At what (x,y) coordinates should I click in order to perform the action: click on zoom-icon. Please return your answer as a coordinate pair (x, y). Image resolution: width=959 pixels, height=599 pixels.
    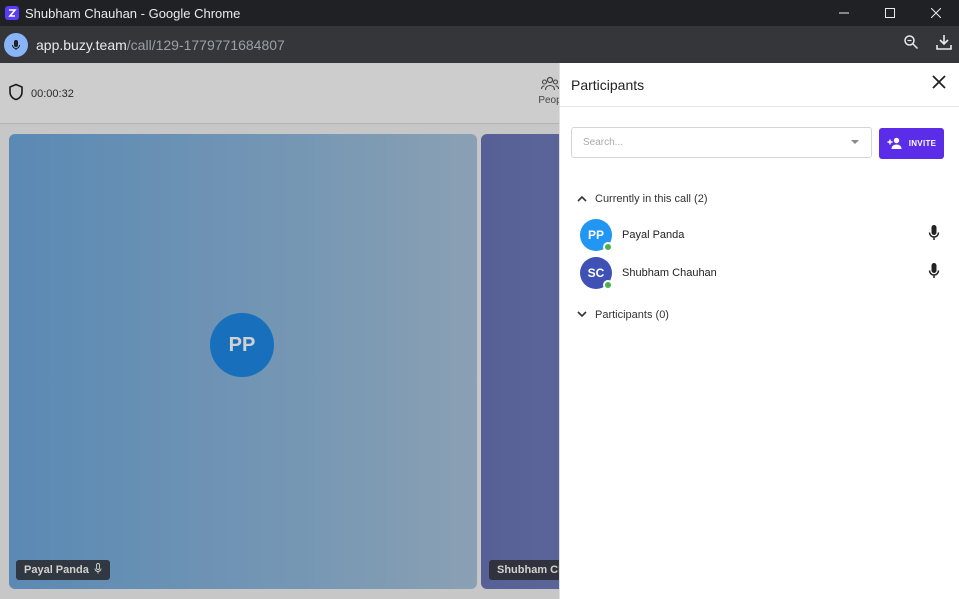
    Looking at the image, I should click on (911, 44).